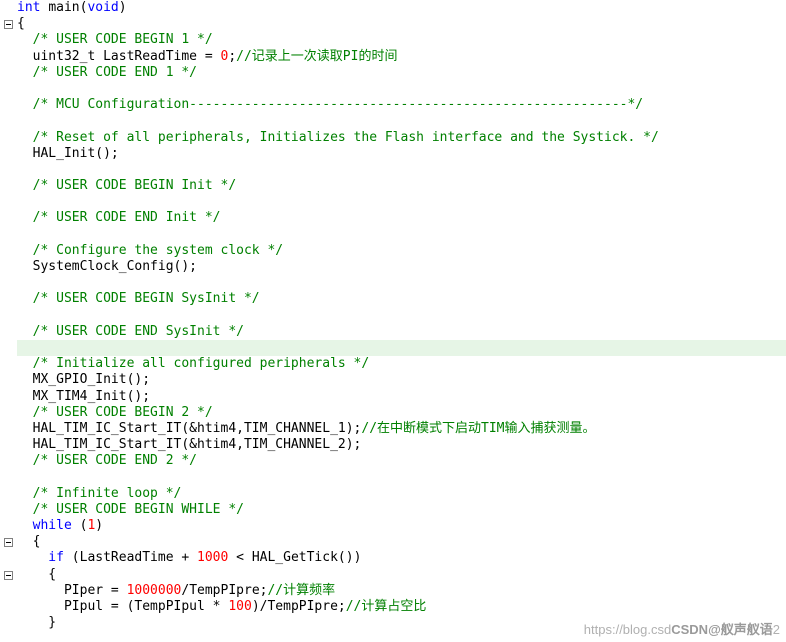 The width and height of the screenshot is (786, 642). What do you see at coordinates (401, 558) in the screenshot?
I see `code-line: if (LastReadTime + 1000 < HAL_GetTick())` at bounding box center [401, 558].